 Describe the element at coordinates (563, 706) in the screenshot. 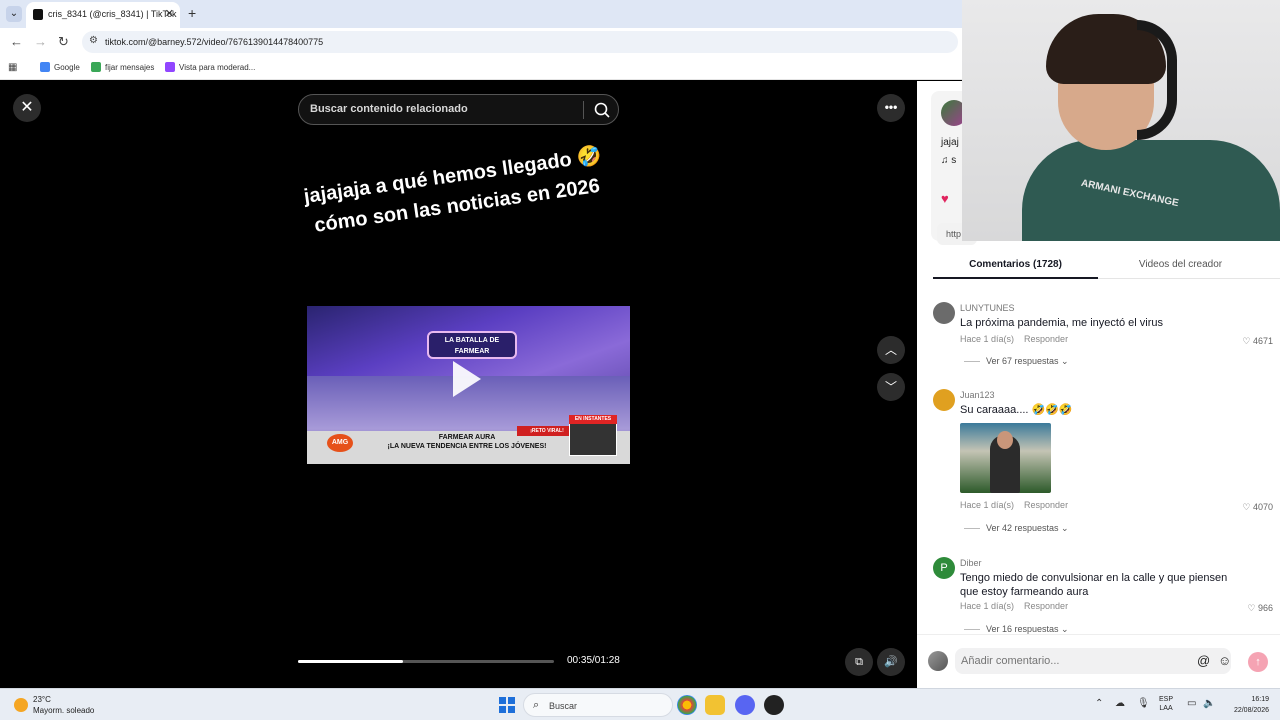

I see `taskbar-search-label: Buscar` at that location.